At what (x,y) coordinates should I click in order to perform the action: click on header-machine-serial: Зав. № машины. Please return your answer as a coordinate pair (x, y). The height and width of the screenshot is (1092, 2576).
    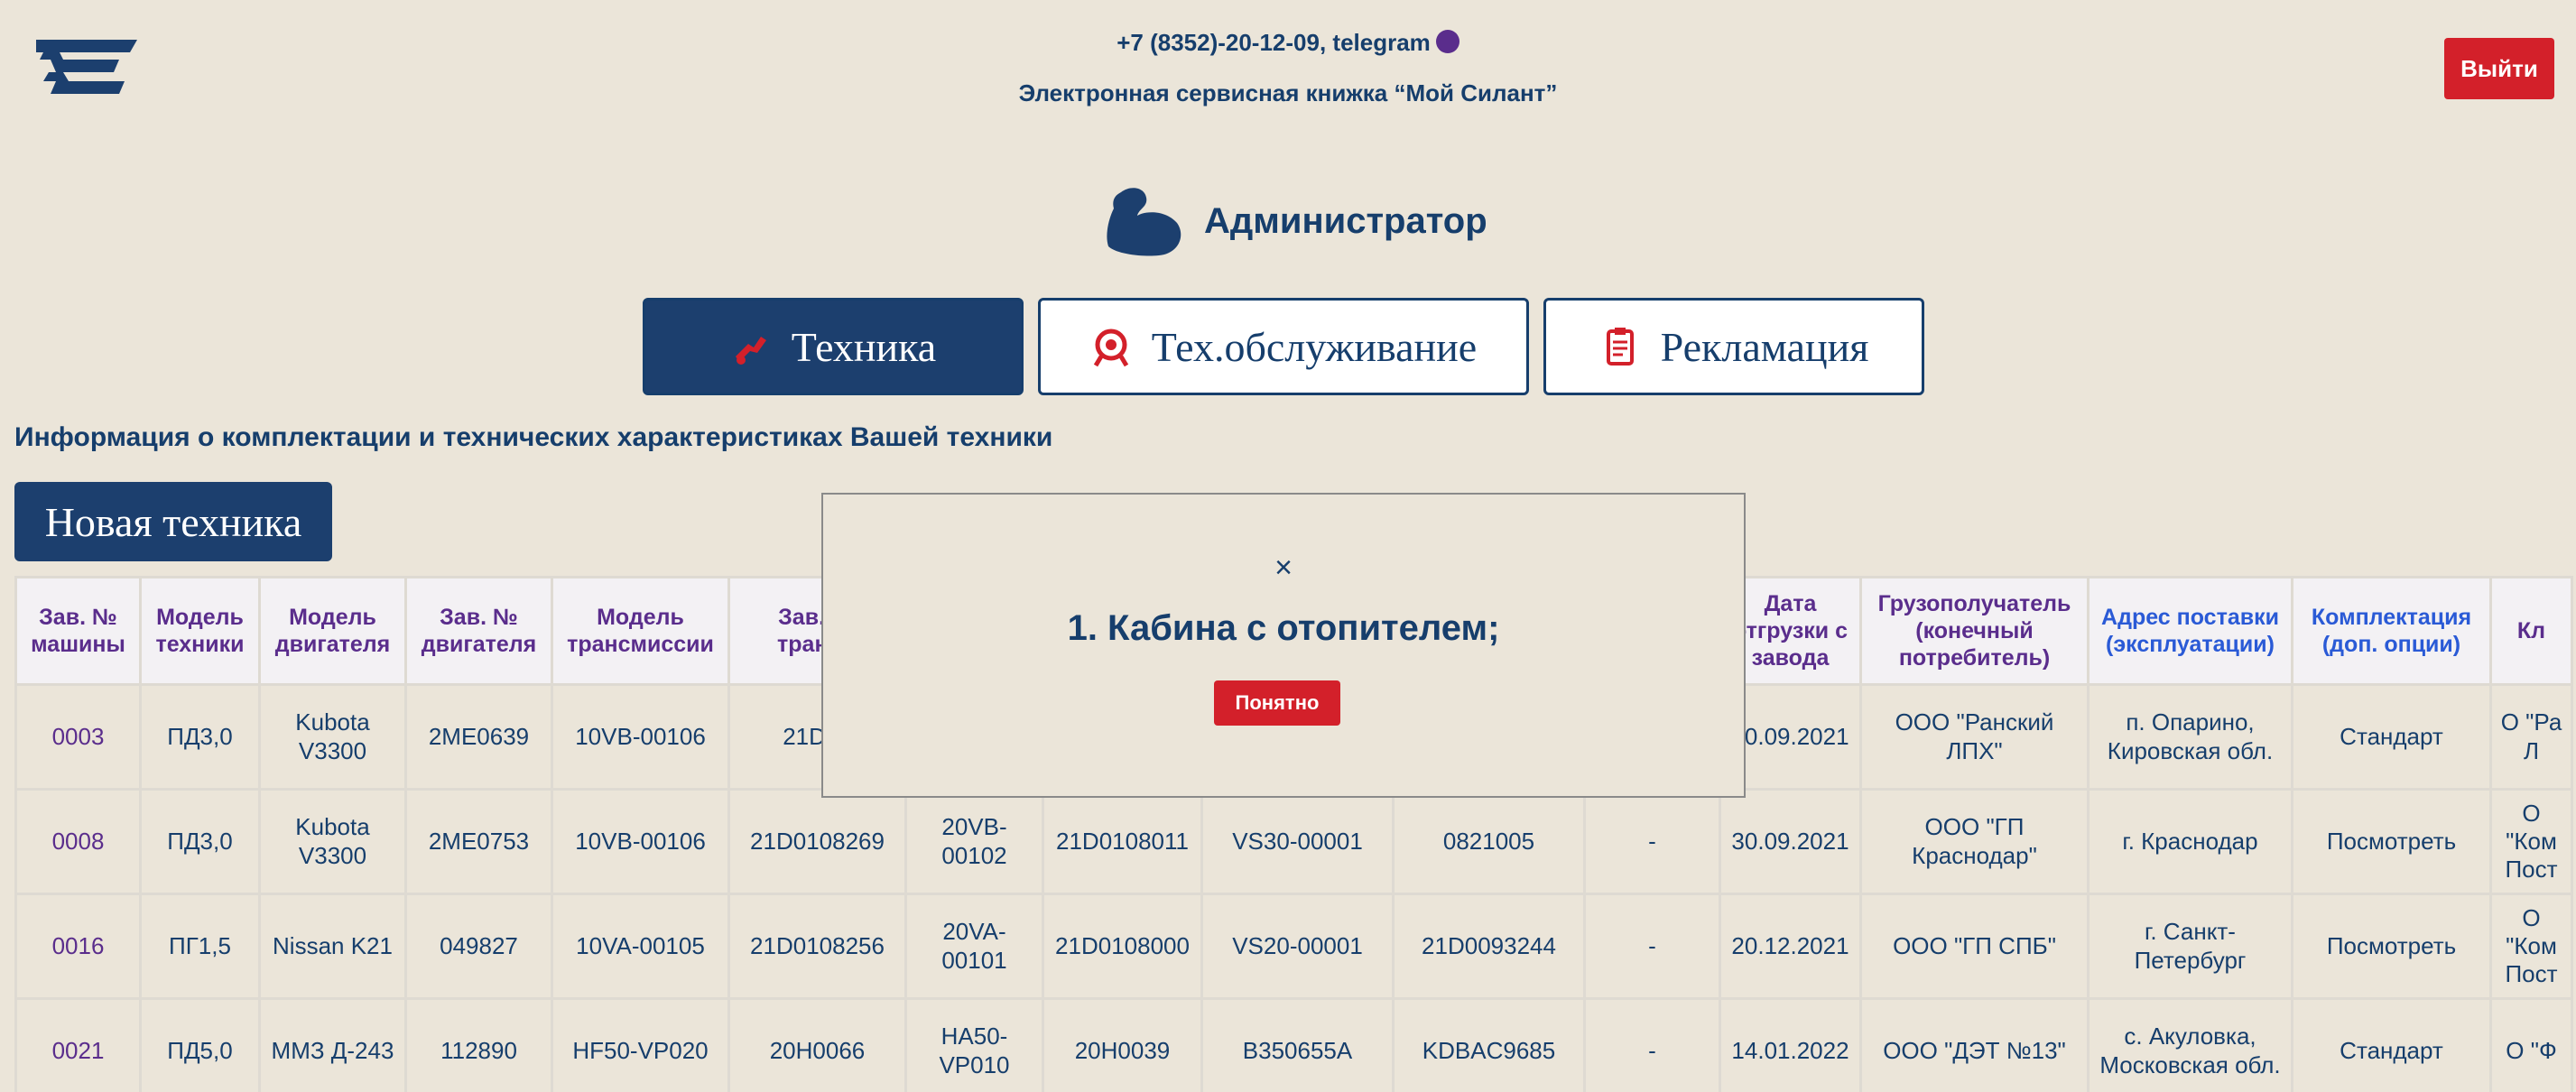
    Looking at the image, I should click on (78, 631).